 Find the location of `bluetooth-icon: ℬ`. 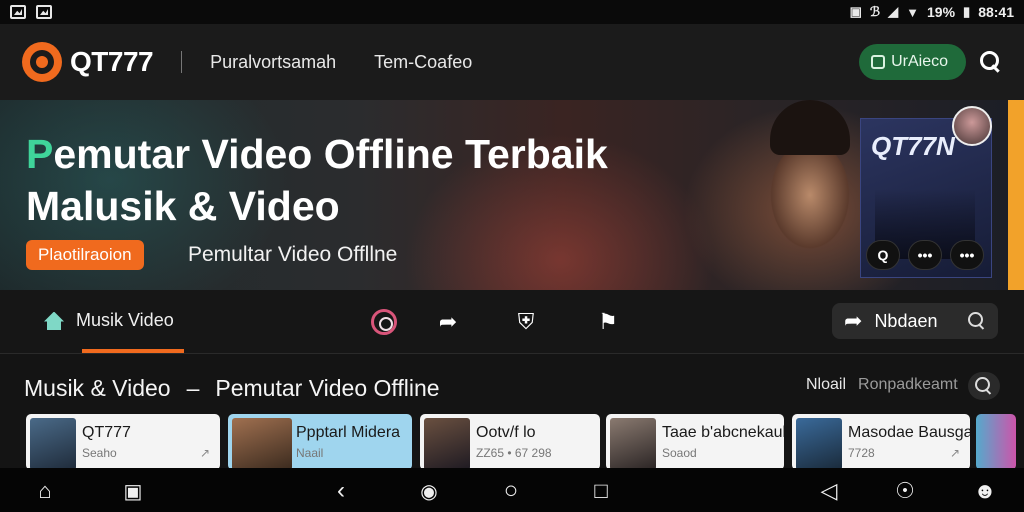

bluetooth-icon: ℬ is located at coordinates (875, 11).